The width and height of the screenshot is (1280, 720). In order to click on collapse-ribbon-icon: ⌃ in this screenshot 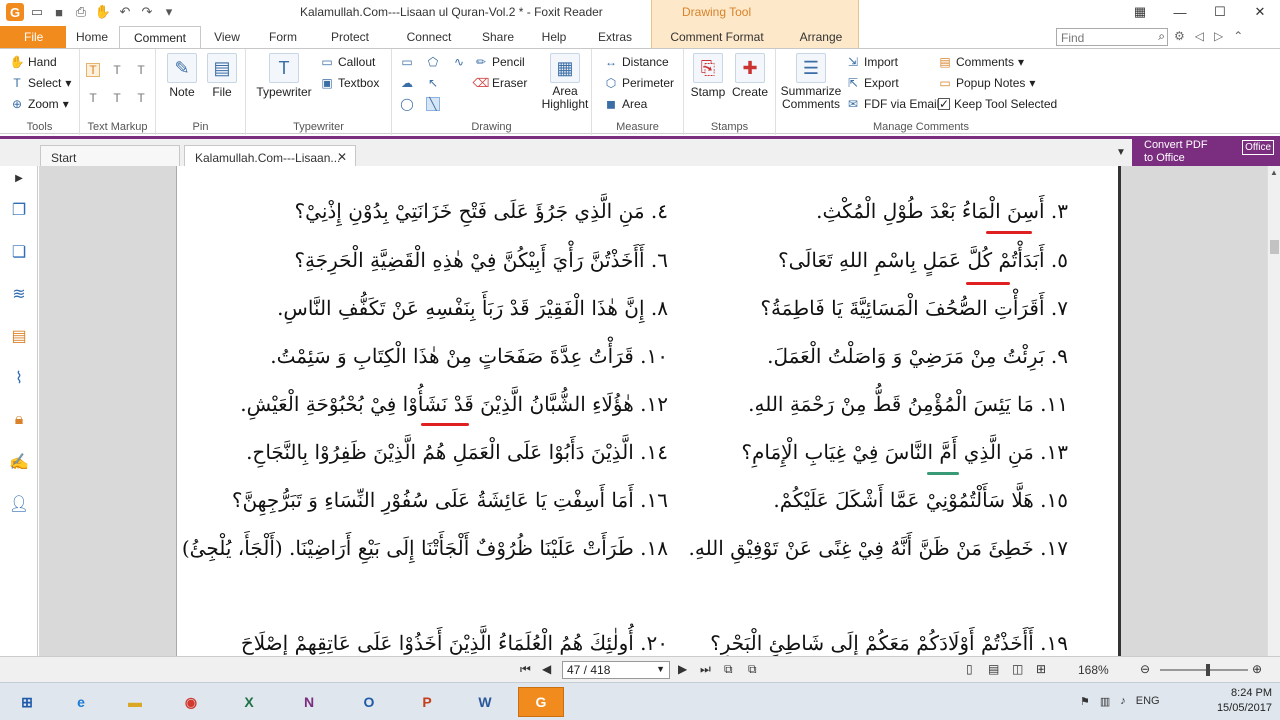, I will do `click(1238, 36)`.